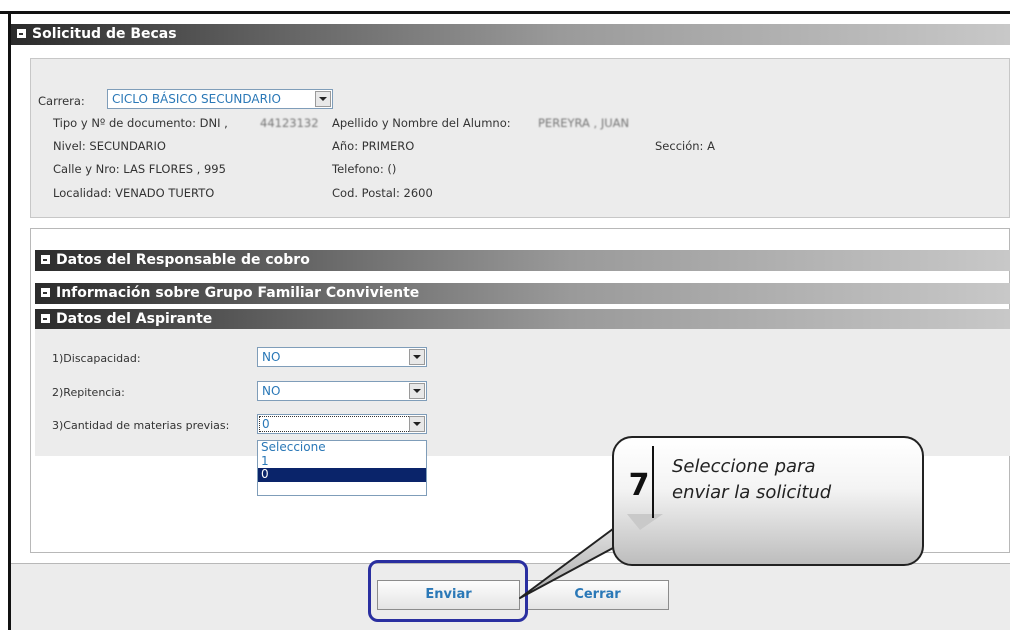 This screenshot has height=630, width=1010. I want to click on telefono-text: Telefono: (), so click(364, 169).